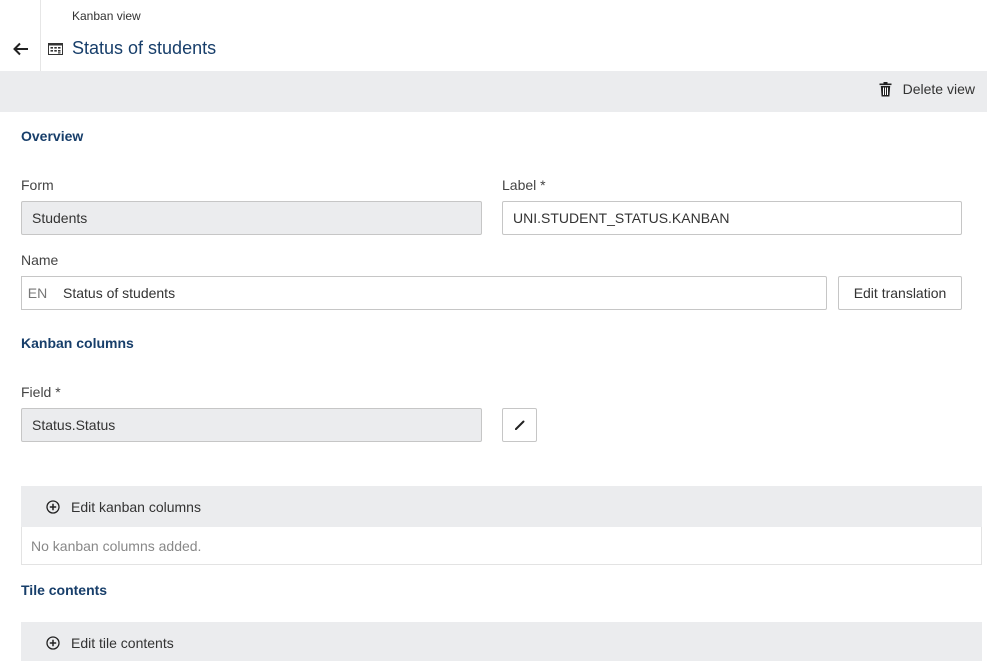  I want to click on form-label: Form, so click(37, 185).